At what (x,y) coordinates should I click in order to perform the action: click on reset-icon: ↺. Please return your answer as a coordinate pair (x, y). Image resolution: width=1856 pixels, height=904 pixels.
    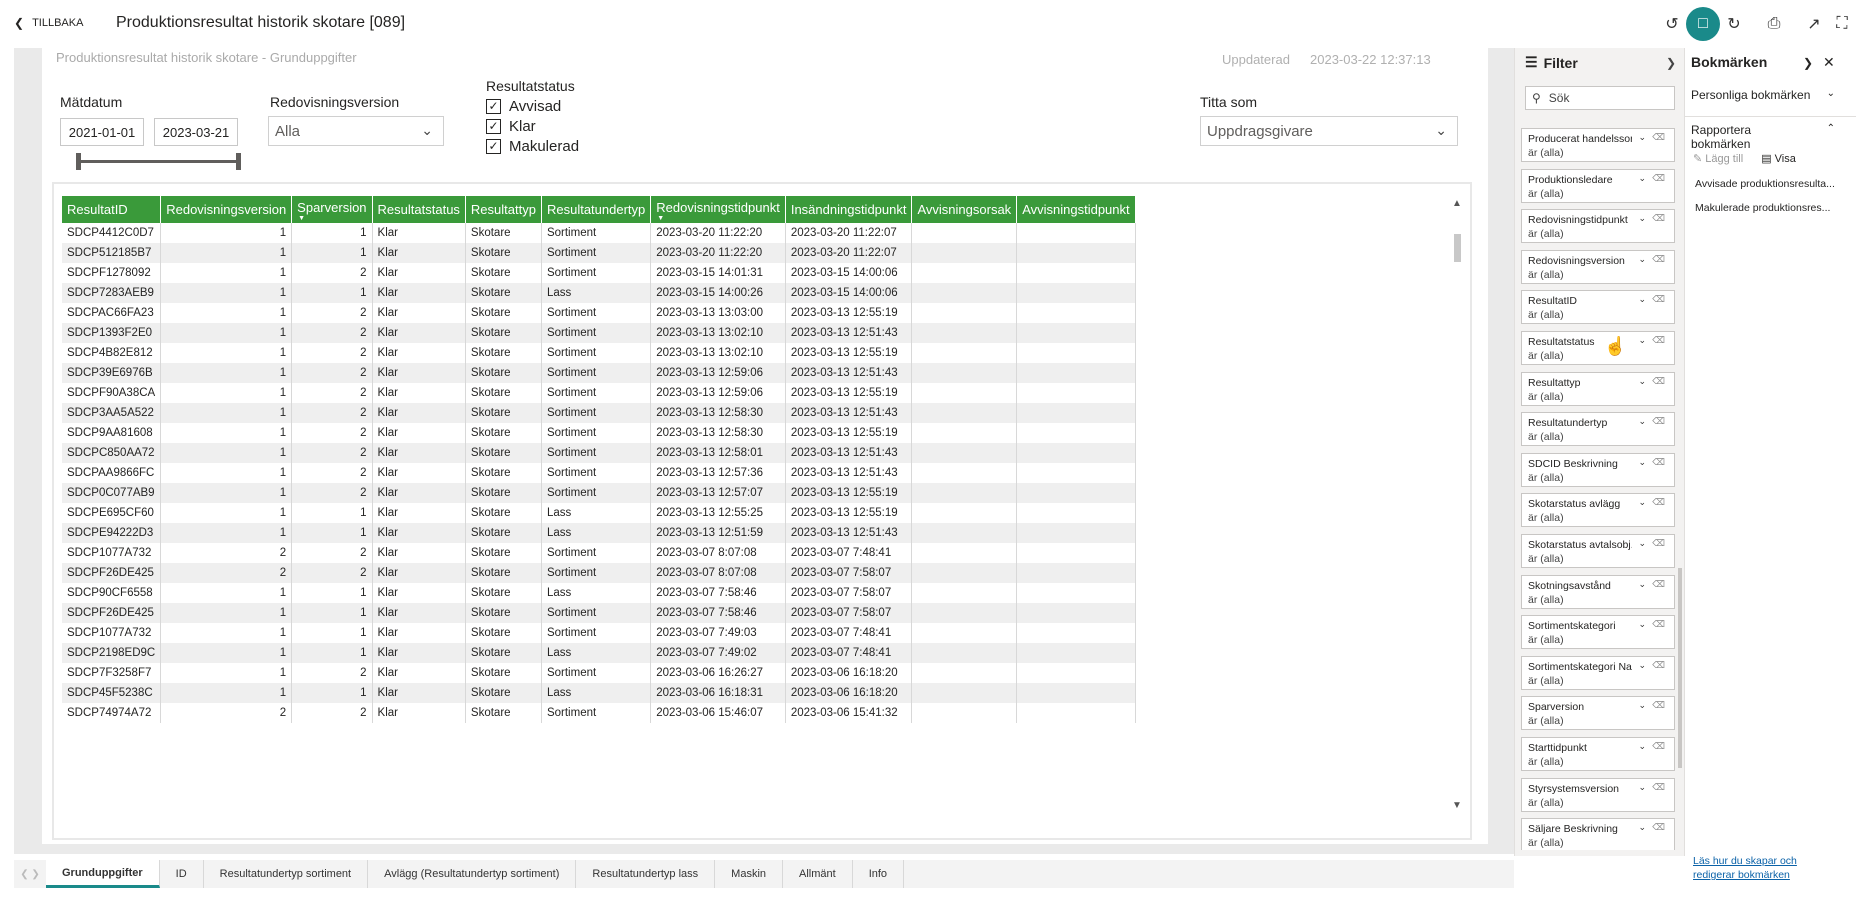
    Looking at the image, I should click on (1672, 24).